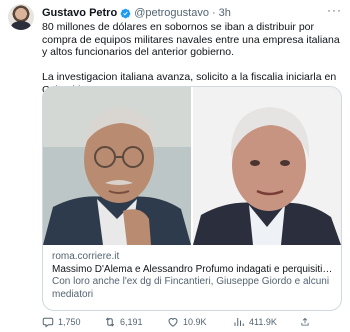 The image size is (350, 332). What do you see at coordinates (239, 322) in the screenshot?
I see `views-icon` at bounding box center [239, 322].